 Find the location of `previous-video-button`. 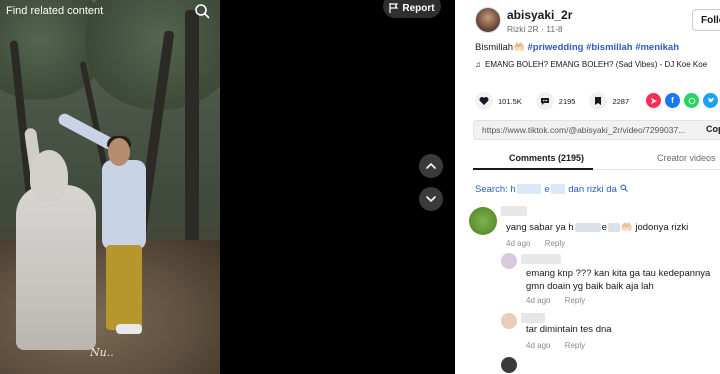

previous-video-button is located at coordinates (431, 166).